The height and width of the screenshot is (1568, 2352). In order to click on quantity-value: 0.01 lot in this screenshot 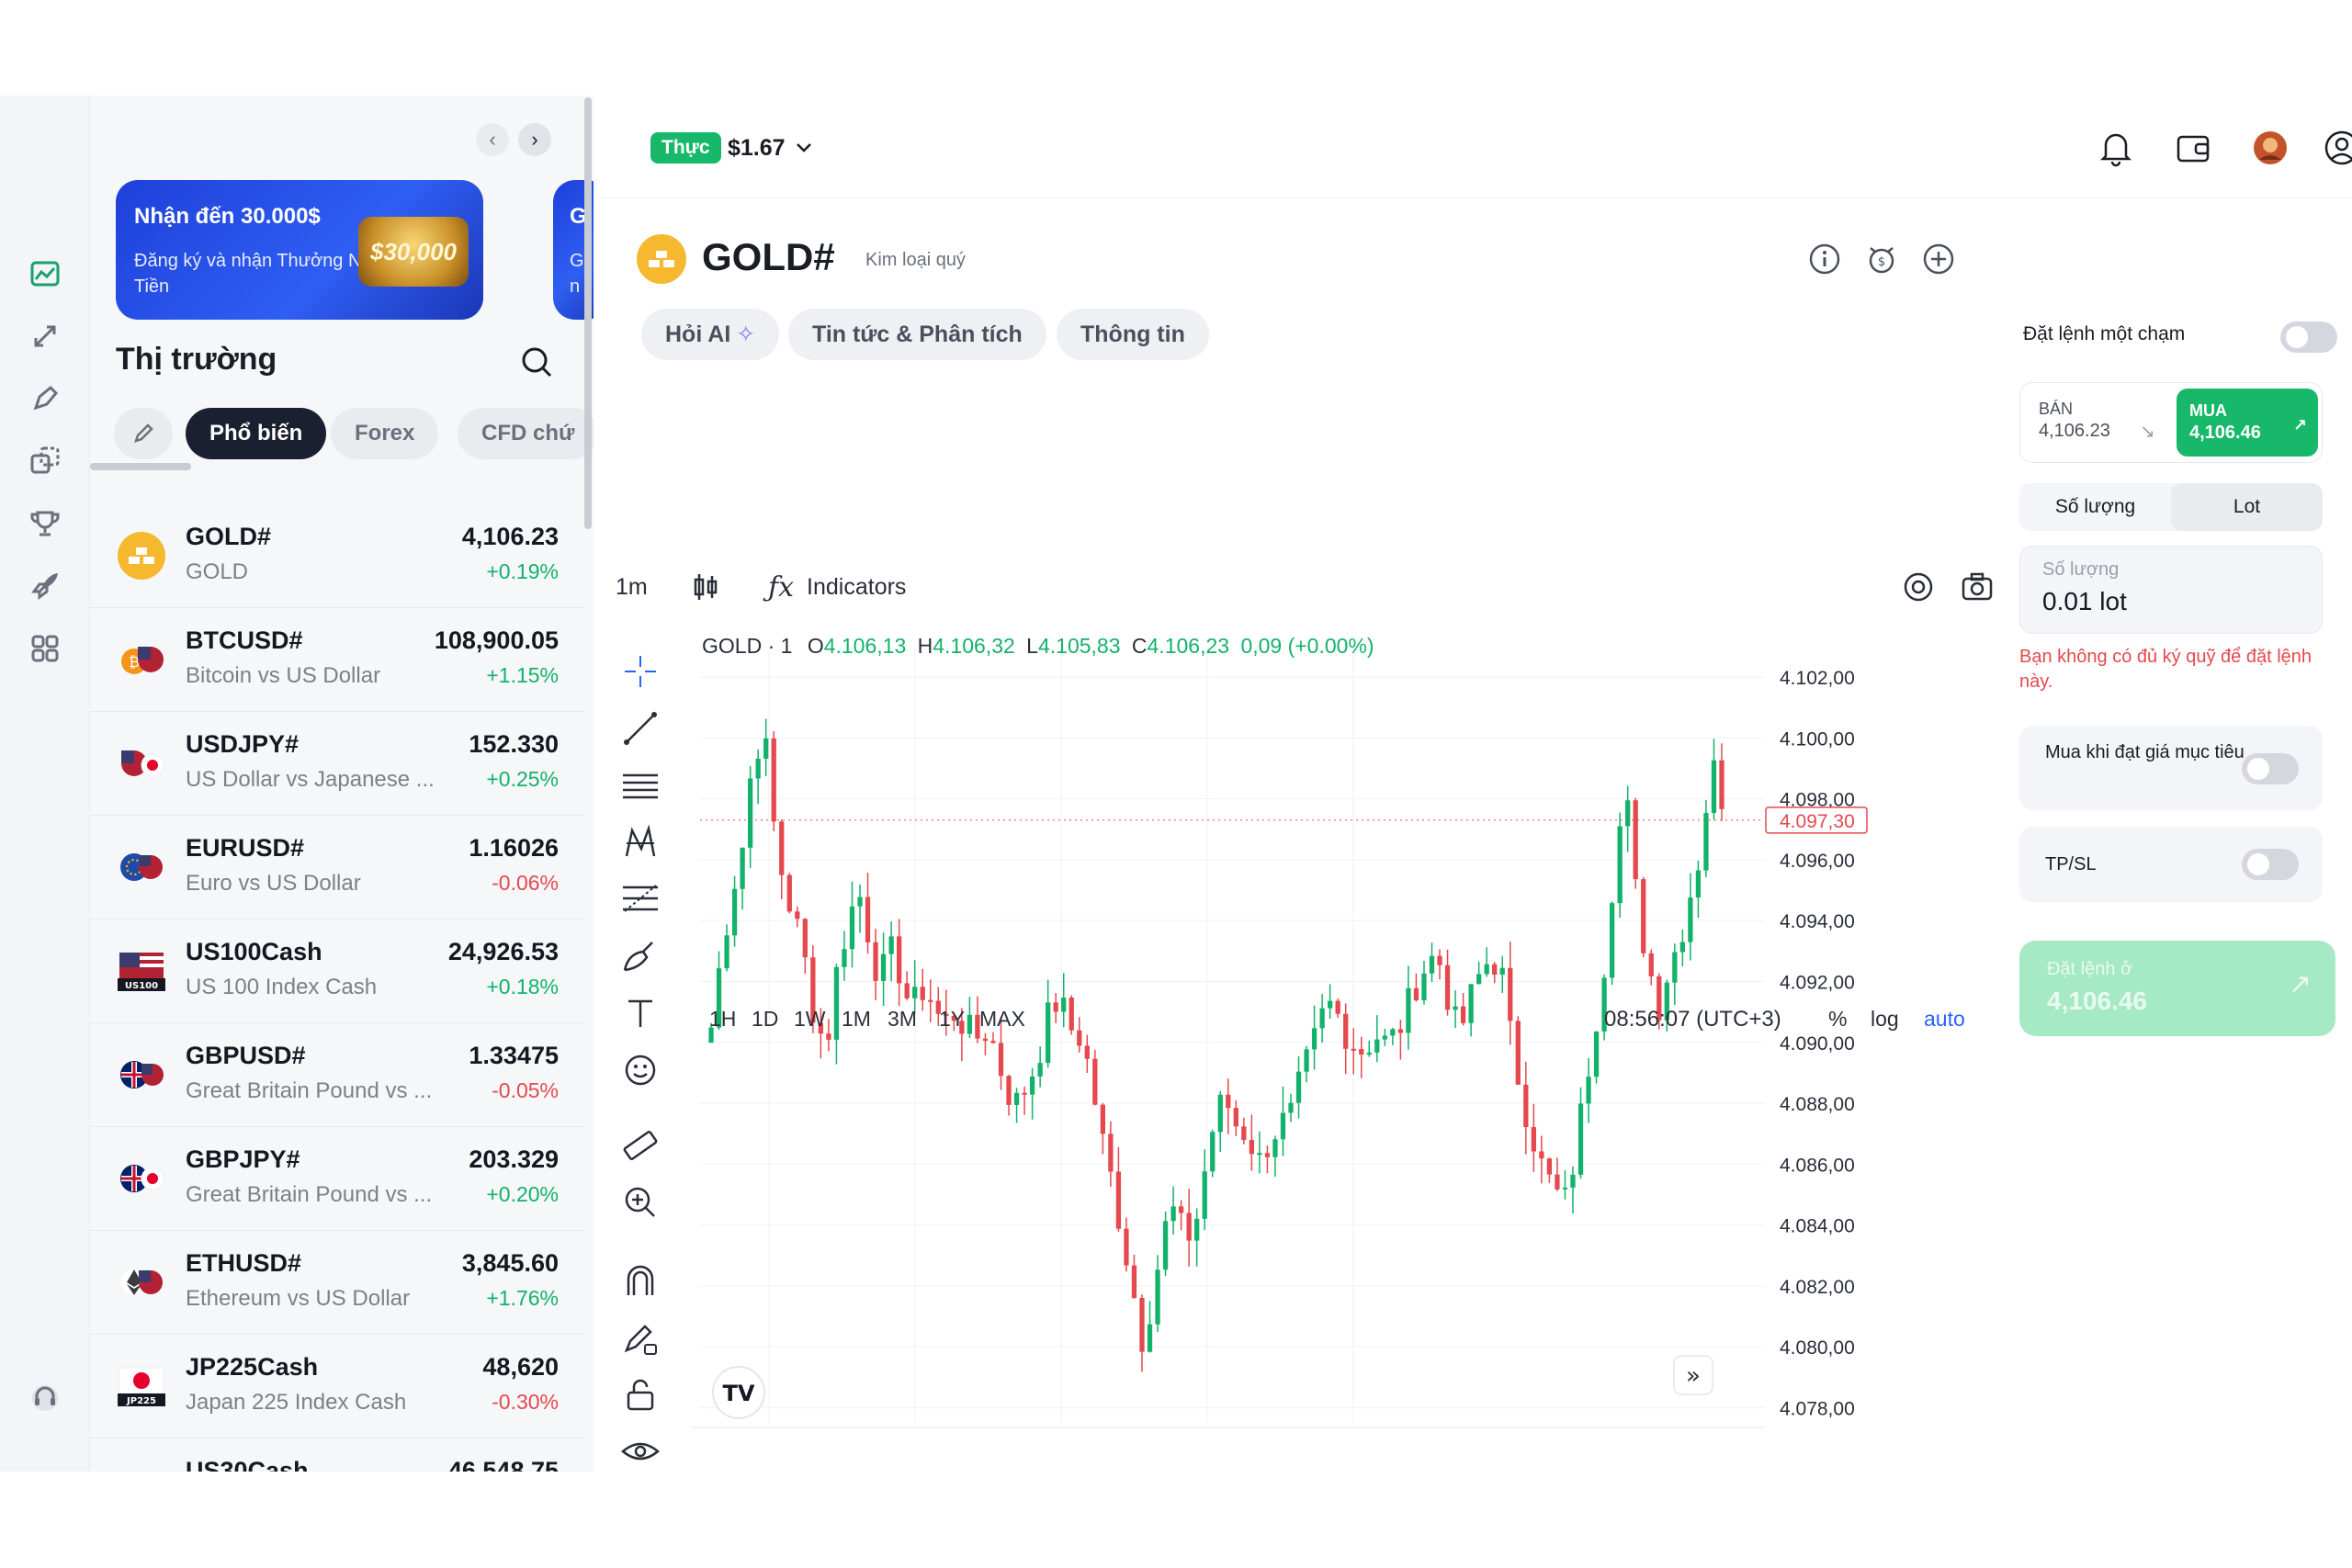, I will do `click(2084, 602)`.